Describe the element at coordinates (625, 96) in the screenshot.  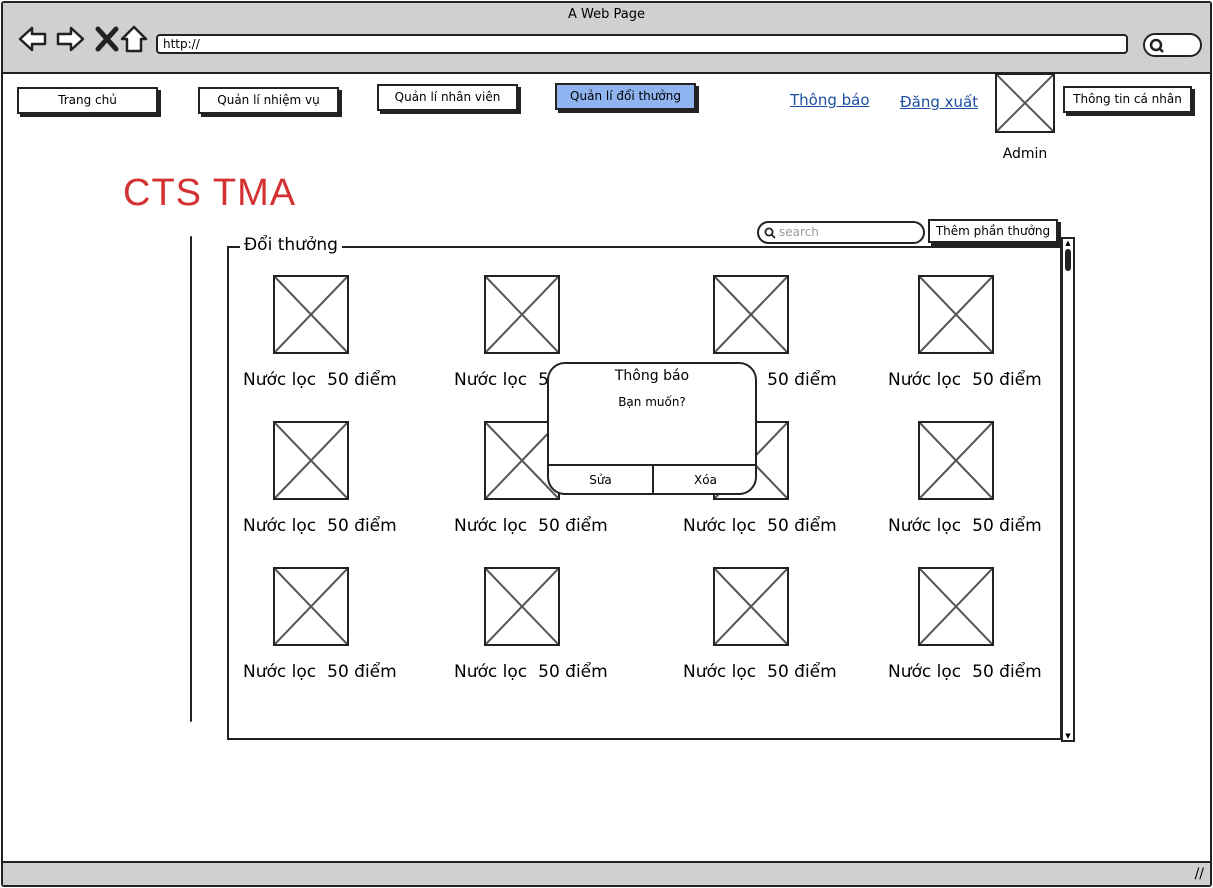
I see `nav-rewards-button: Quản lí đổi thưởng` at that location.